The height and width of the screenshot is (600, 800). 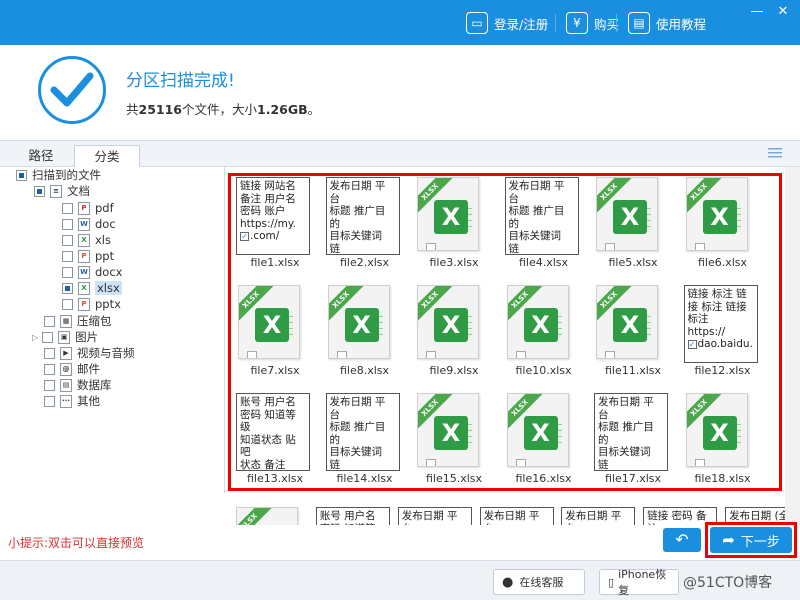 I want to click on tab-path: 路径, so click(x=41, y=156).